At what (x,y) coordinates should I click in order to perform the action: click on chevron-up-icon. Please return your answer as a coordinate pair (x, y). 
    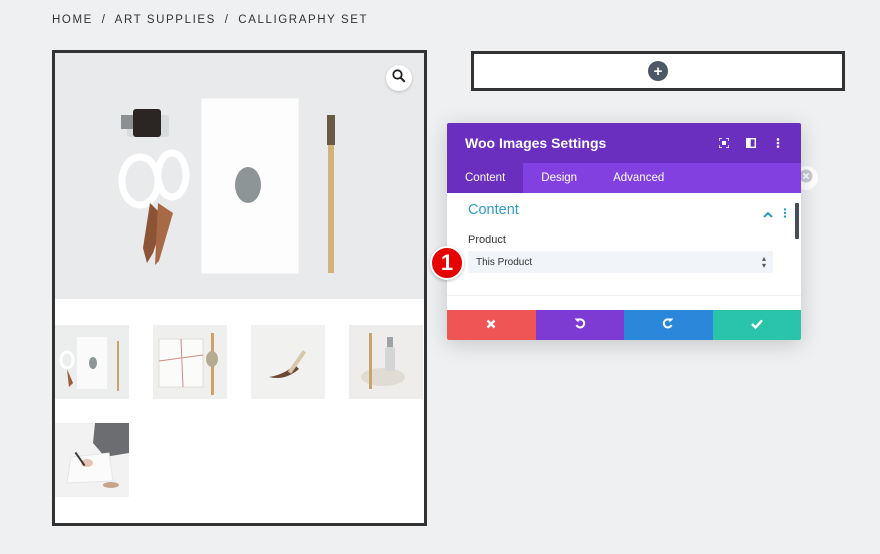
    Looking at the image, I should click on (768, 214).